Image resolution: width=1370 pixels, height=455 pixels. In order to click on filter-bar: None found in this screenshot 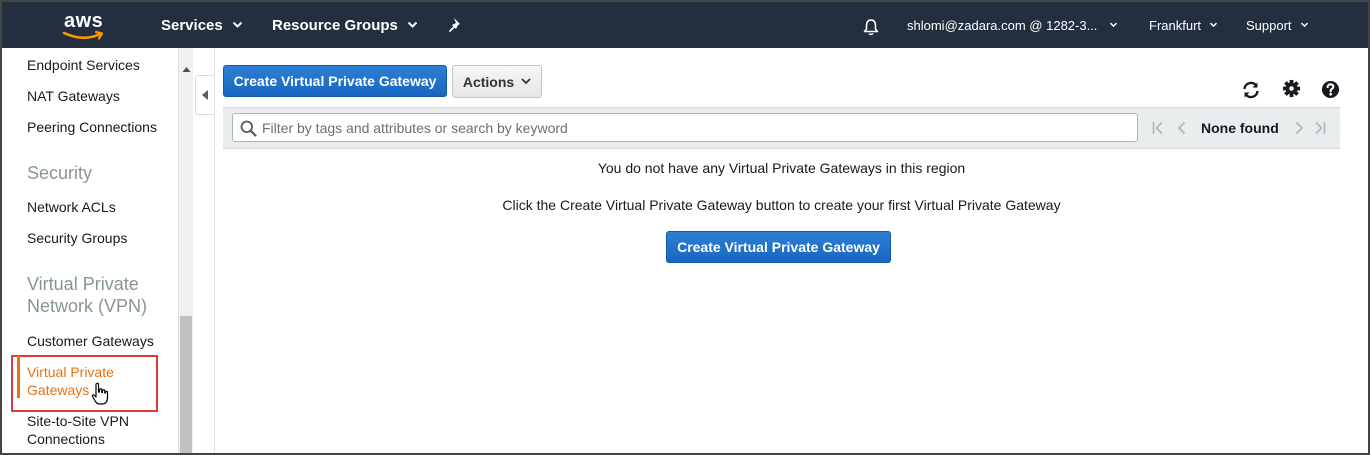, I will do `click(781, 128)`.